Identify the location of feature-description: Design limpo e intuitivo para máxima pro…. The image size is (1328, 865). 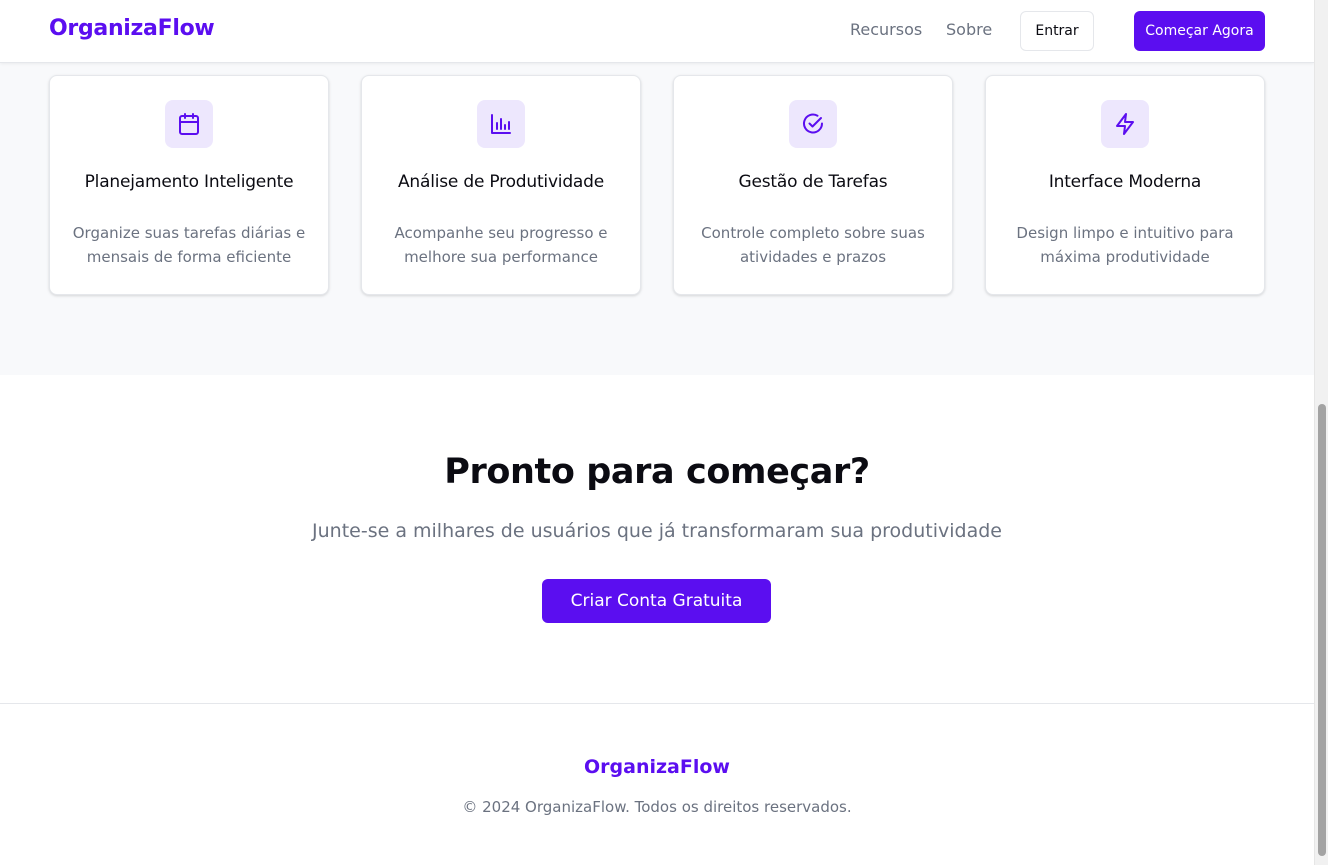
(1125, 245).